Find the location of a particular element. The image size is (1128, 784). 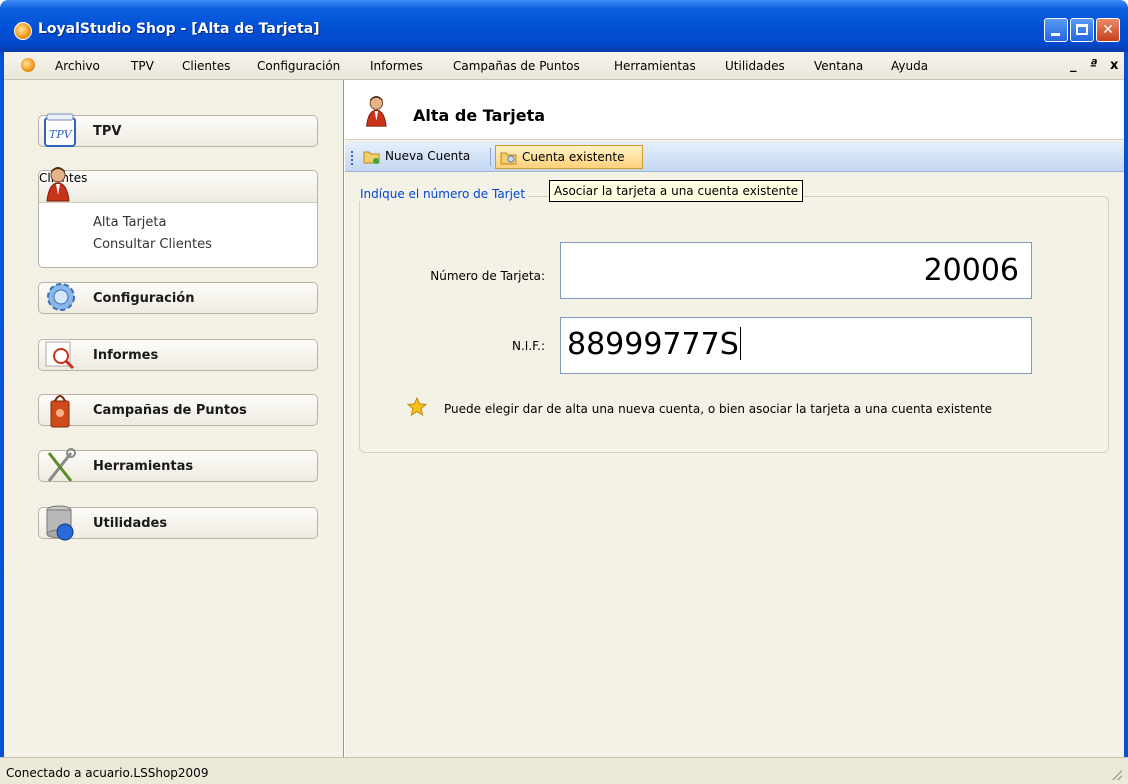

page-header: Alta de Tarjeta is located at coordinates (734, 110).